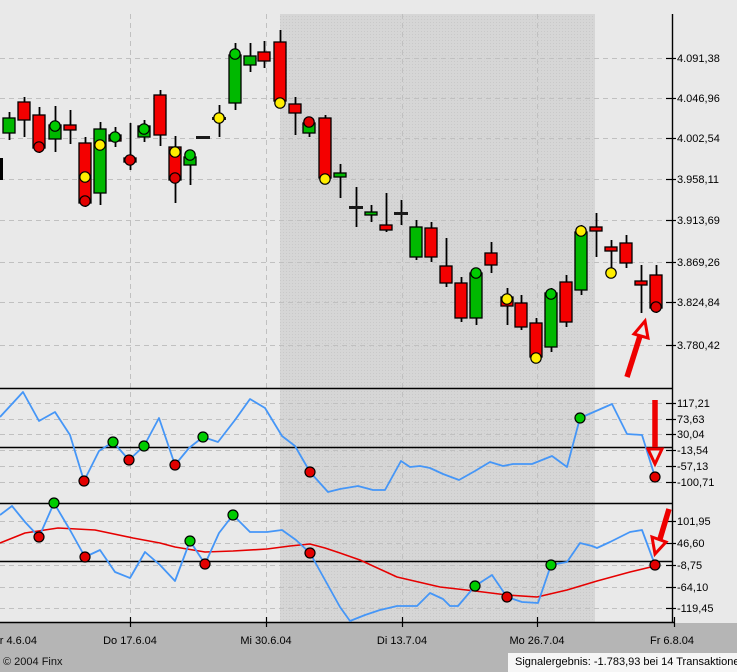 This screenshot has width=737, height=672. I want to click on y-axis-tick-label: 3.958,11, so click(698, 180).